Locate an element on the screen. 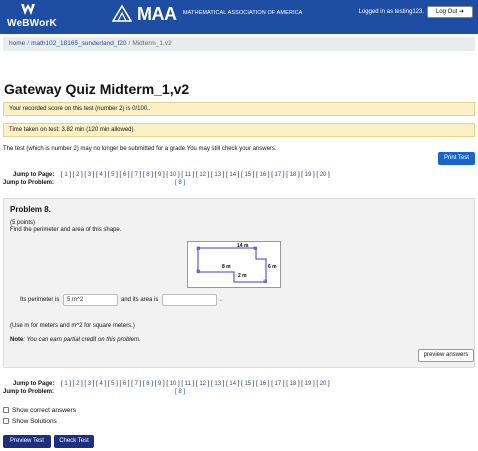  page-title: Gateway Quiz Midterm_1,v2 is located at coordinates (97, 89).